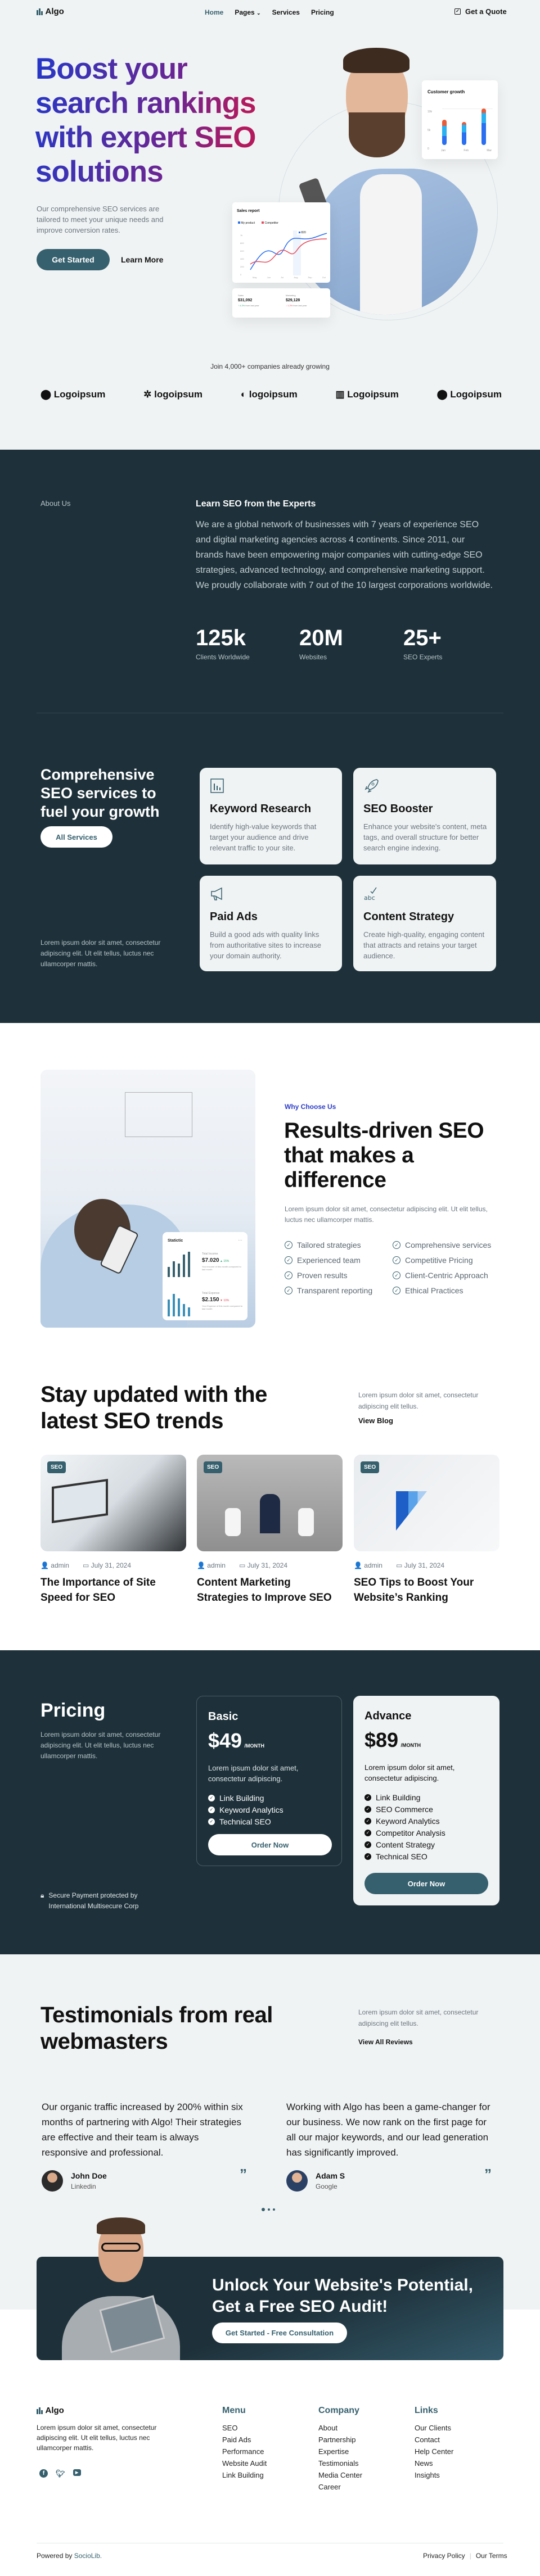  Describe the element at coordinates (433, 2428) in the screenshot. I see `footer-link: Our Clients` at that location.